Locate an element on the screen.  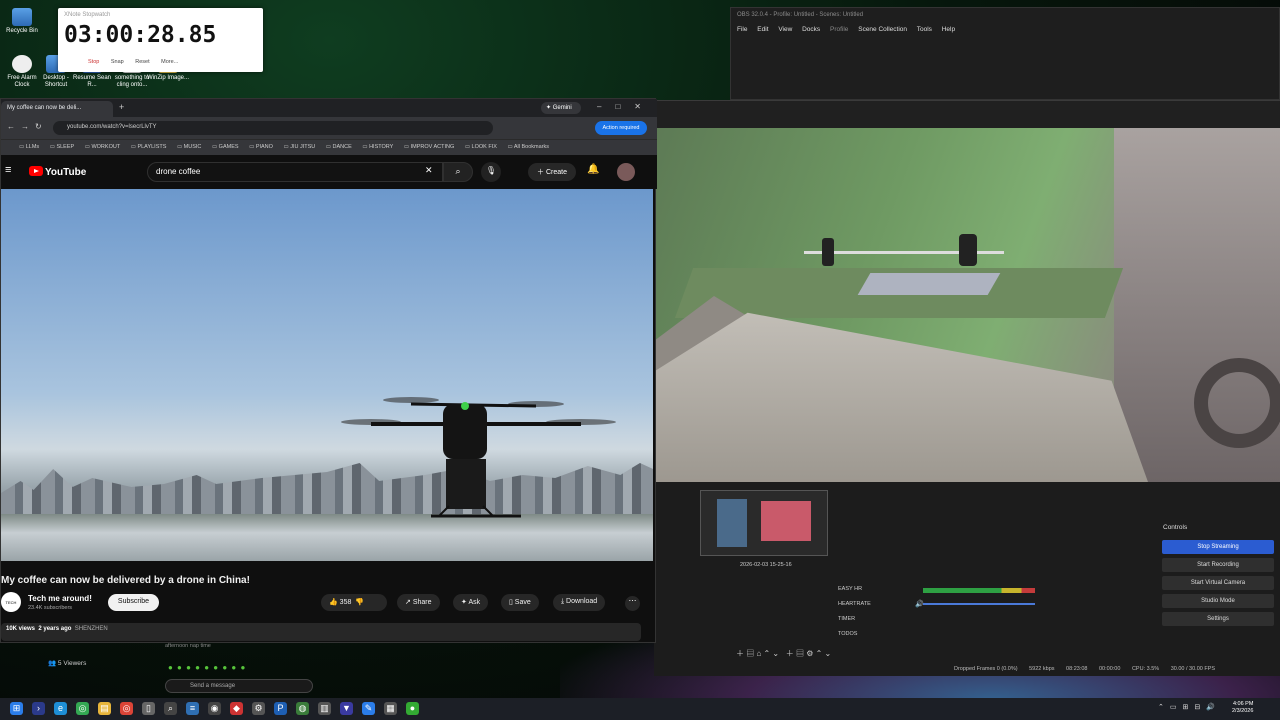
obs-menu-scene-collection: Scene Collection is located at coordinates (882, 29).